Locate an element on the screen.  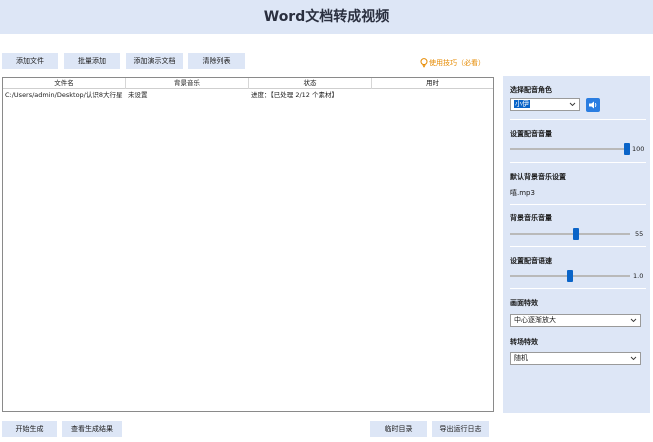
speaker-icon is located at coordinates (593, 105).